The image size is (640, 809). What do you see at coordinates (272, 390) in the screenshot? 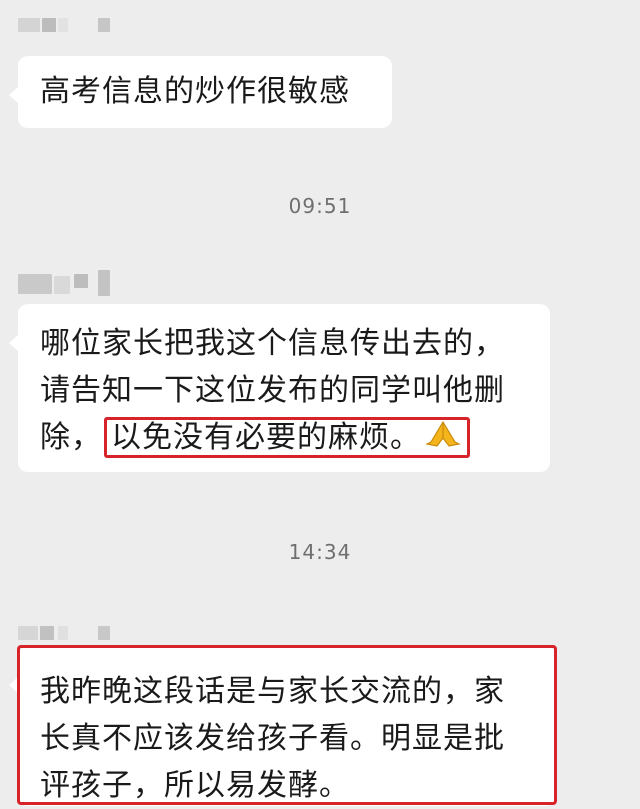
I see `message-line: 请告知一下这位发布的同学叫他删` at bounding box center [272, 390].